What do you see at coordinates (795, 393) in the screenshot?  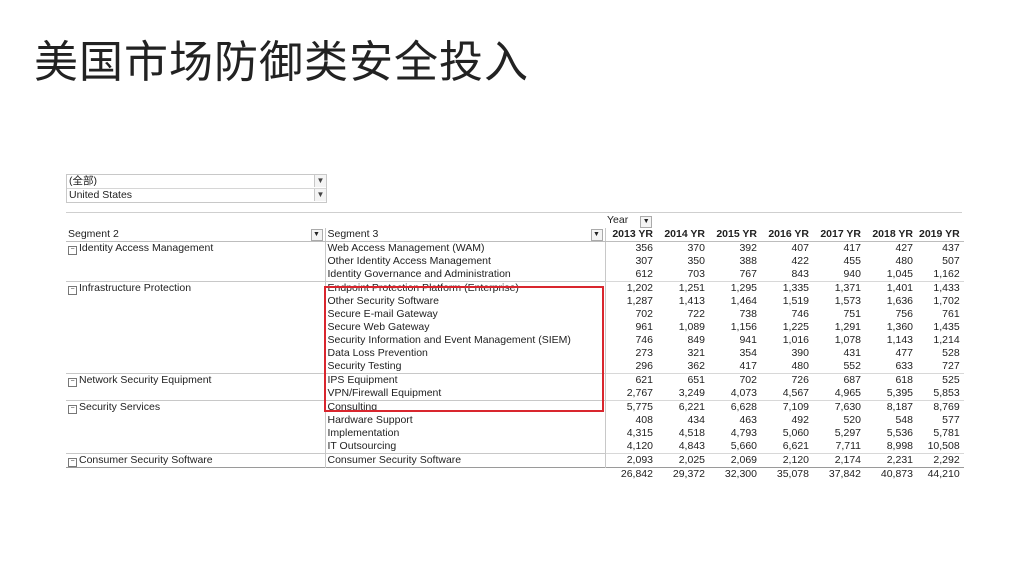 I see `value-cell: 4,567` at bounding box center [795, 393].